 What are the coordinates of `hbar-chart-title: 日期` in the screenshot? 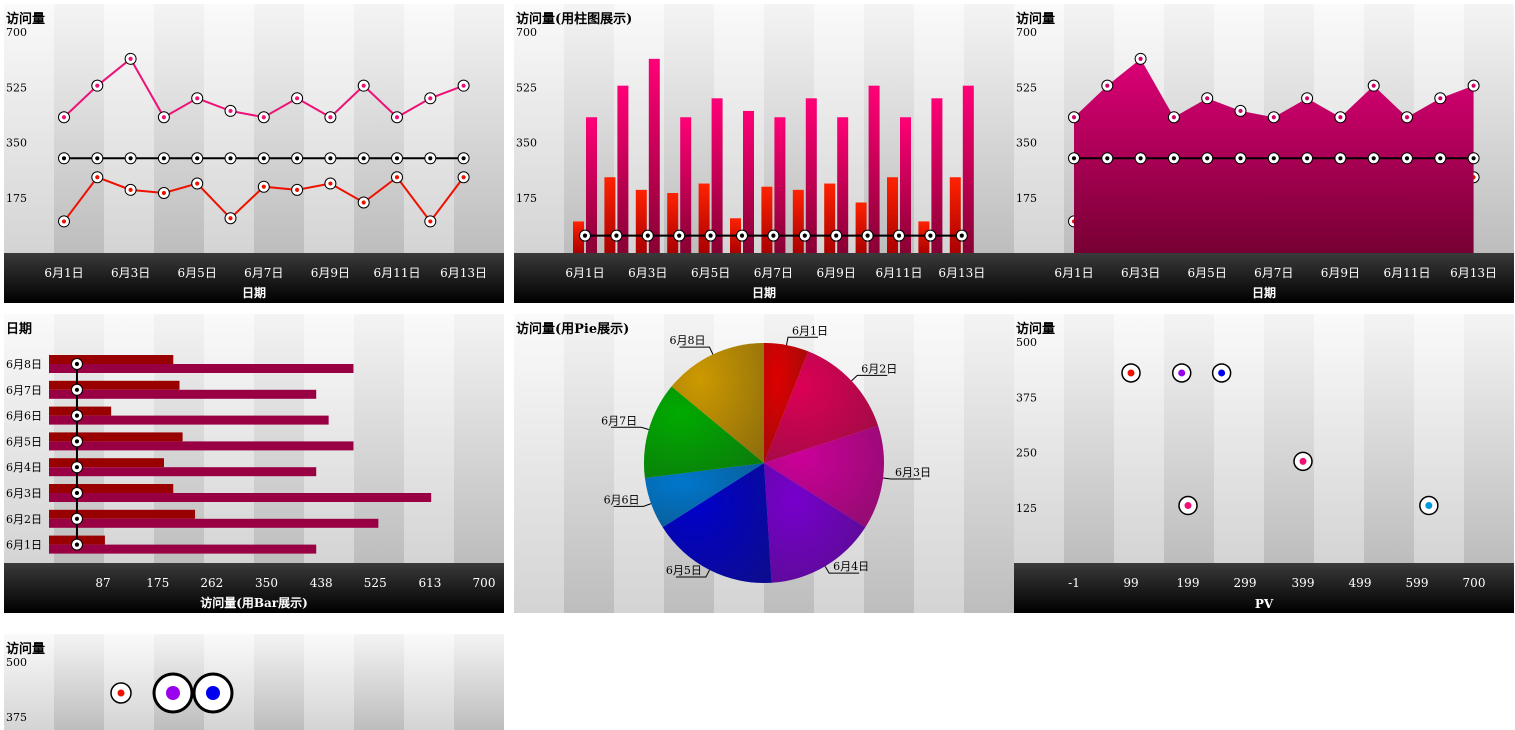 It's located at (19, 329).